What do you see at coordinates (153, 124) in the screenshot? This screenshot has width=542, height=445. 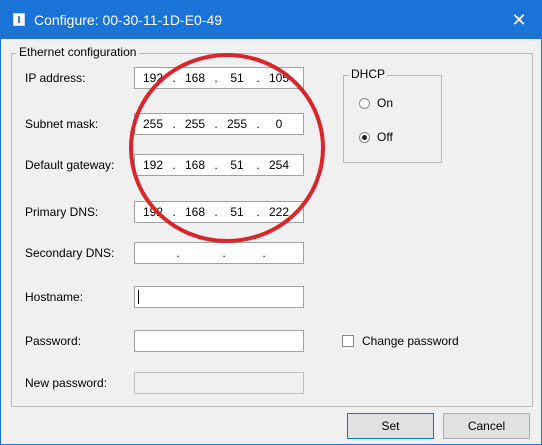 I see `subnet-mask-octet-1: 255` at bounding box center [153, 124].